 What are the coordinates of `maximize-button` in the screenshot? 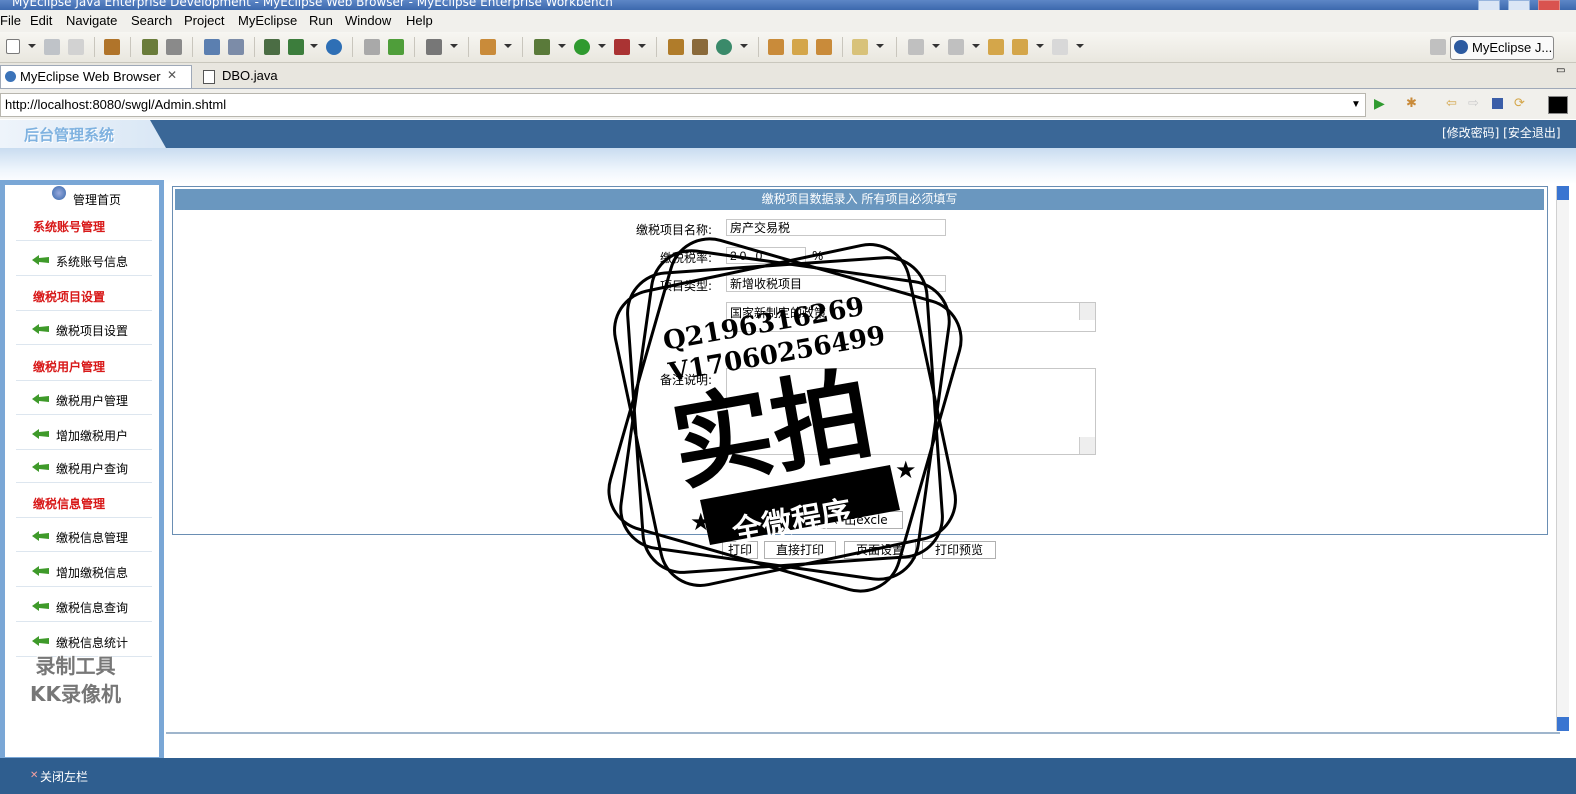 It's located at (1519, 5).